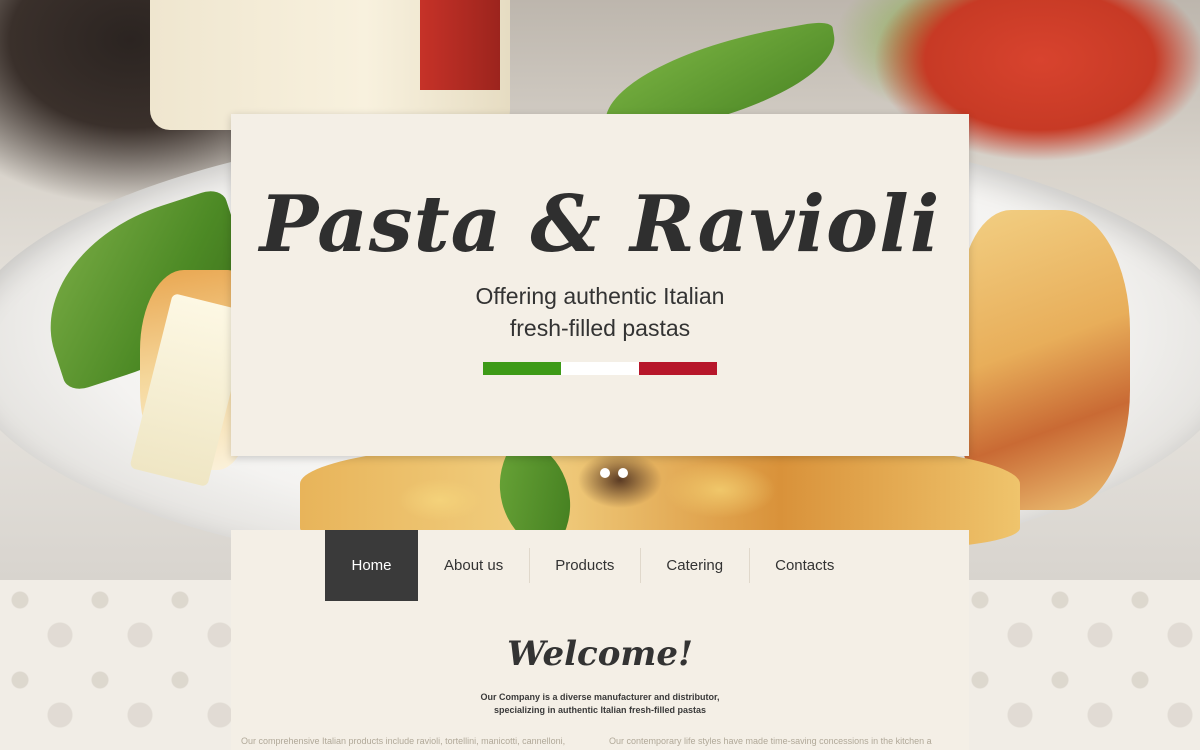 This screenshot has height=750, width=1200. I want to click on nav-products: Products, so click(584, 565).